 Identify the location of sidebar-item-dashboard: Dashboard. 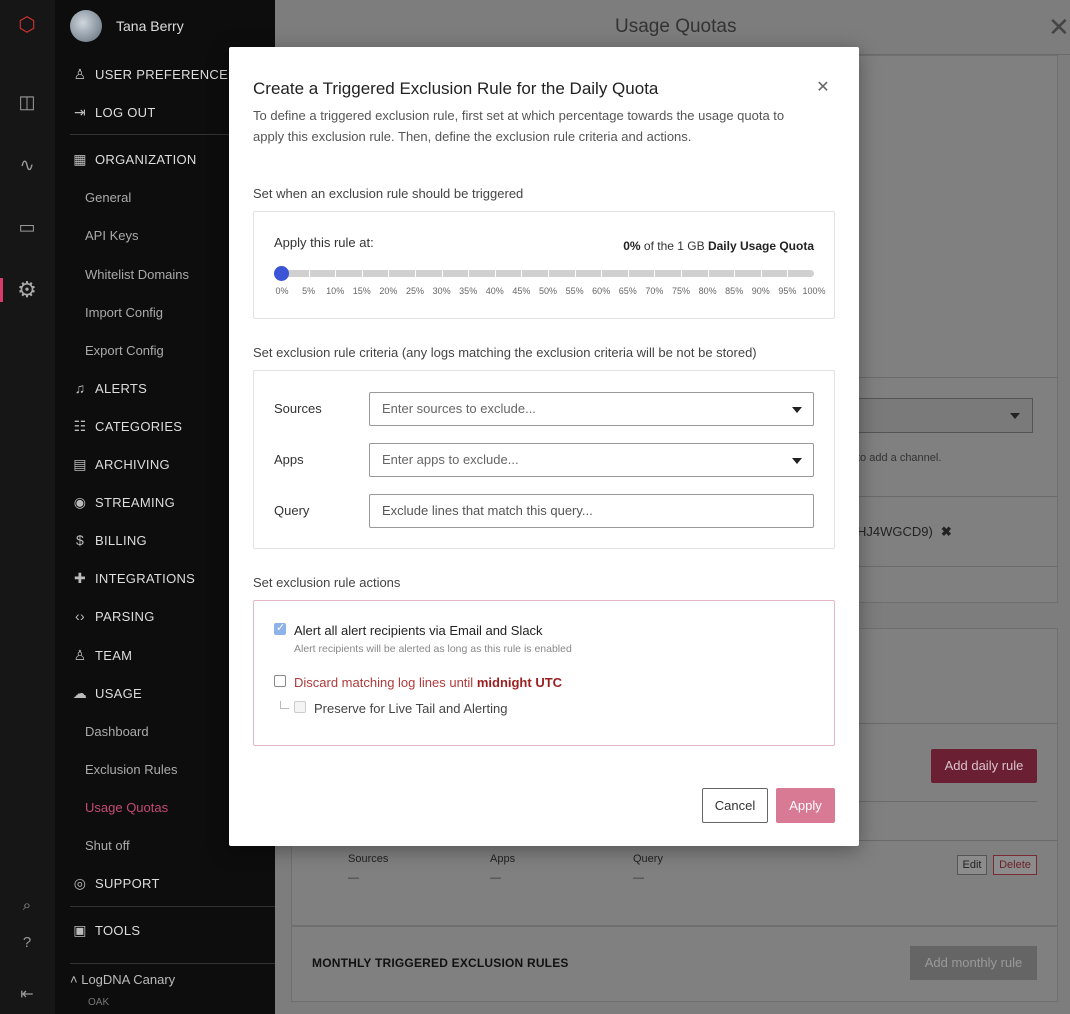
(117, 731).